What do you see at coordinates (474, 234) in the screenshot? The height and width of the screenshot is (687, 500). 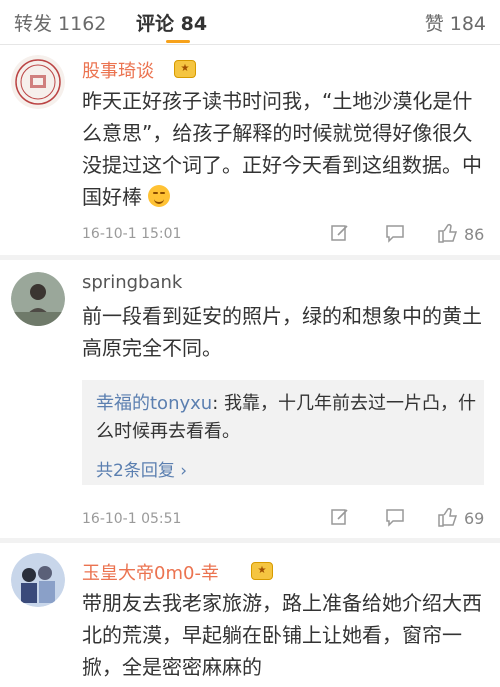 I see `like-count: 86` at bounding box center [474, 234].